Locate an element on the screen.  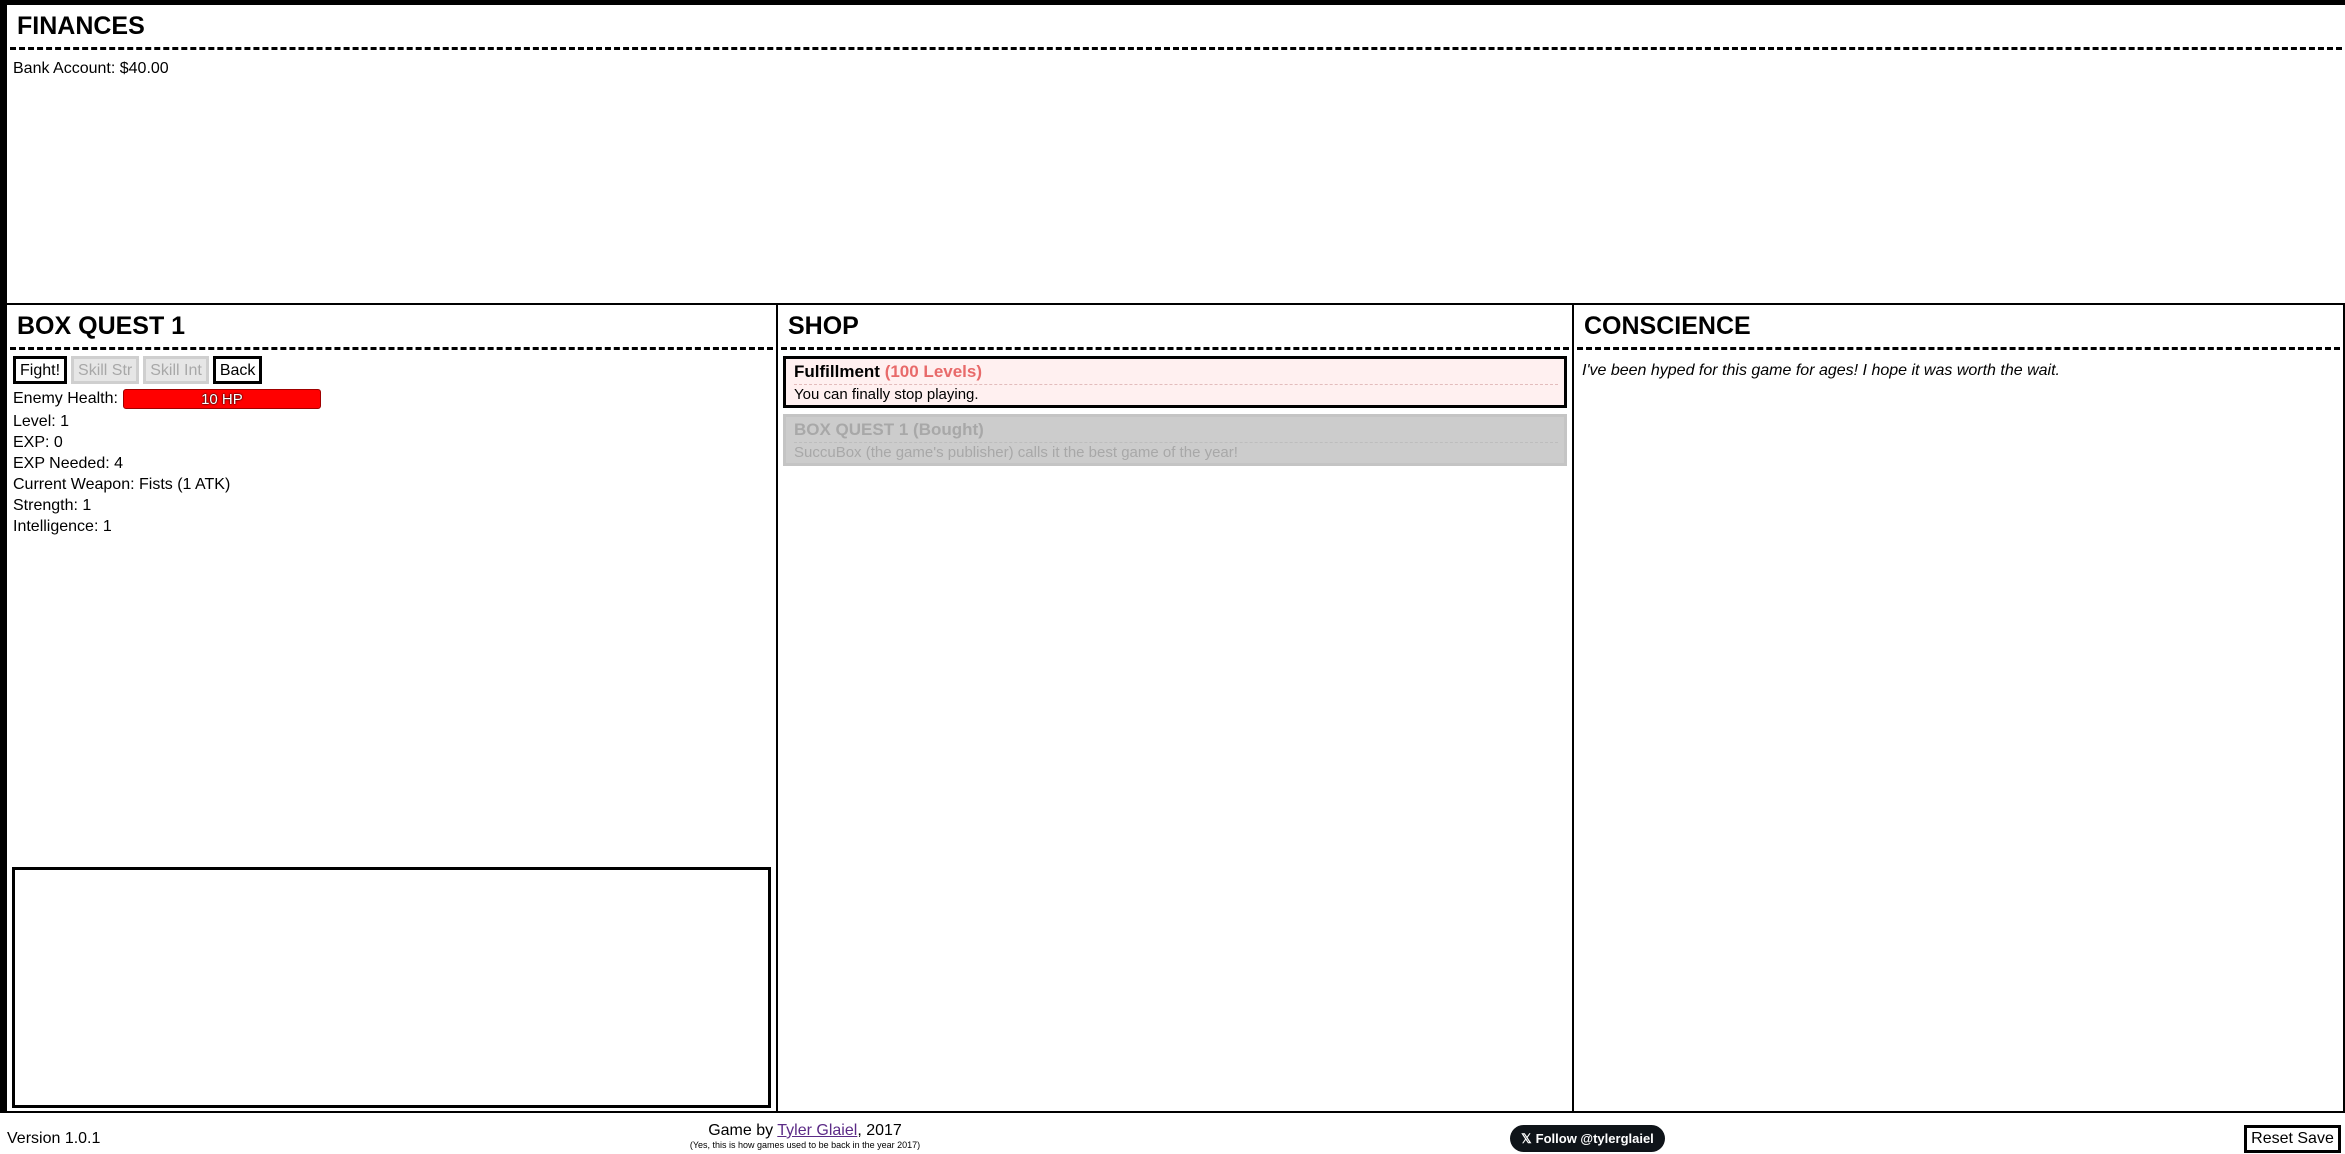
follow-button: 𝕏 Follow @tylerglaiel is located at coordinates (1587, 1138).